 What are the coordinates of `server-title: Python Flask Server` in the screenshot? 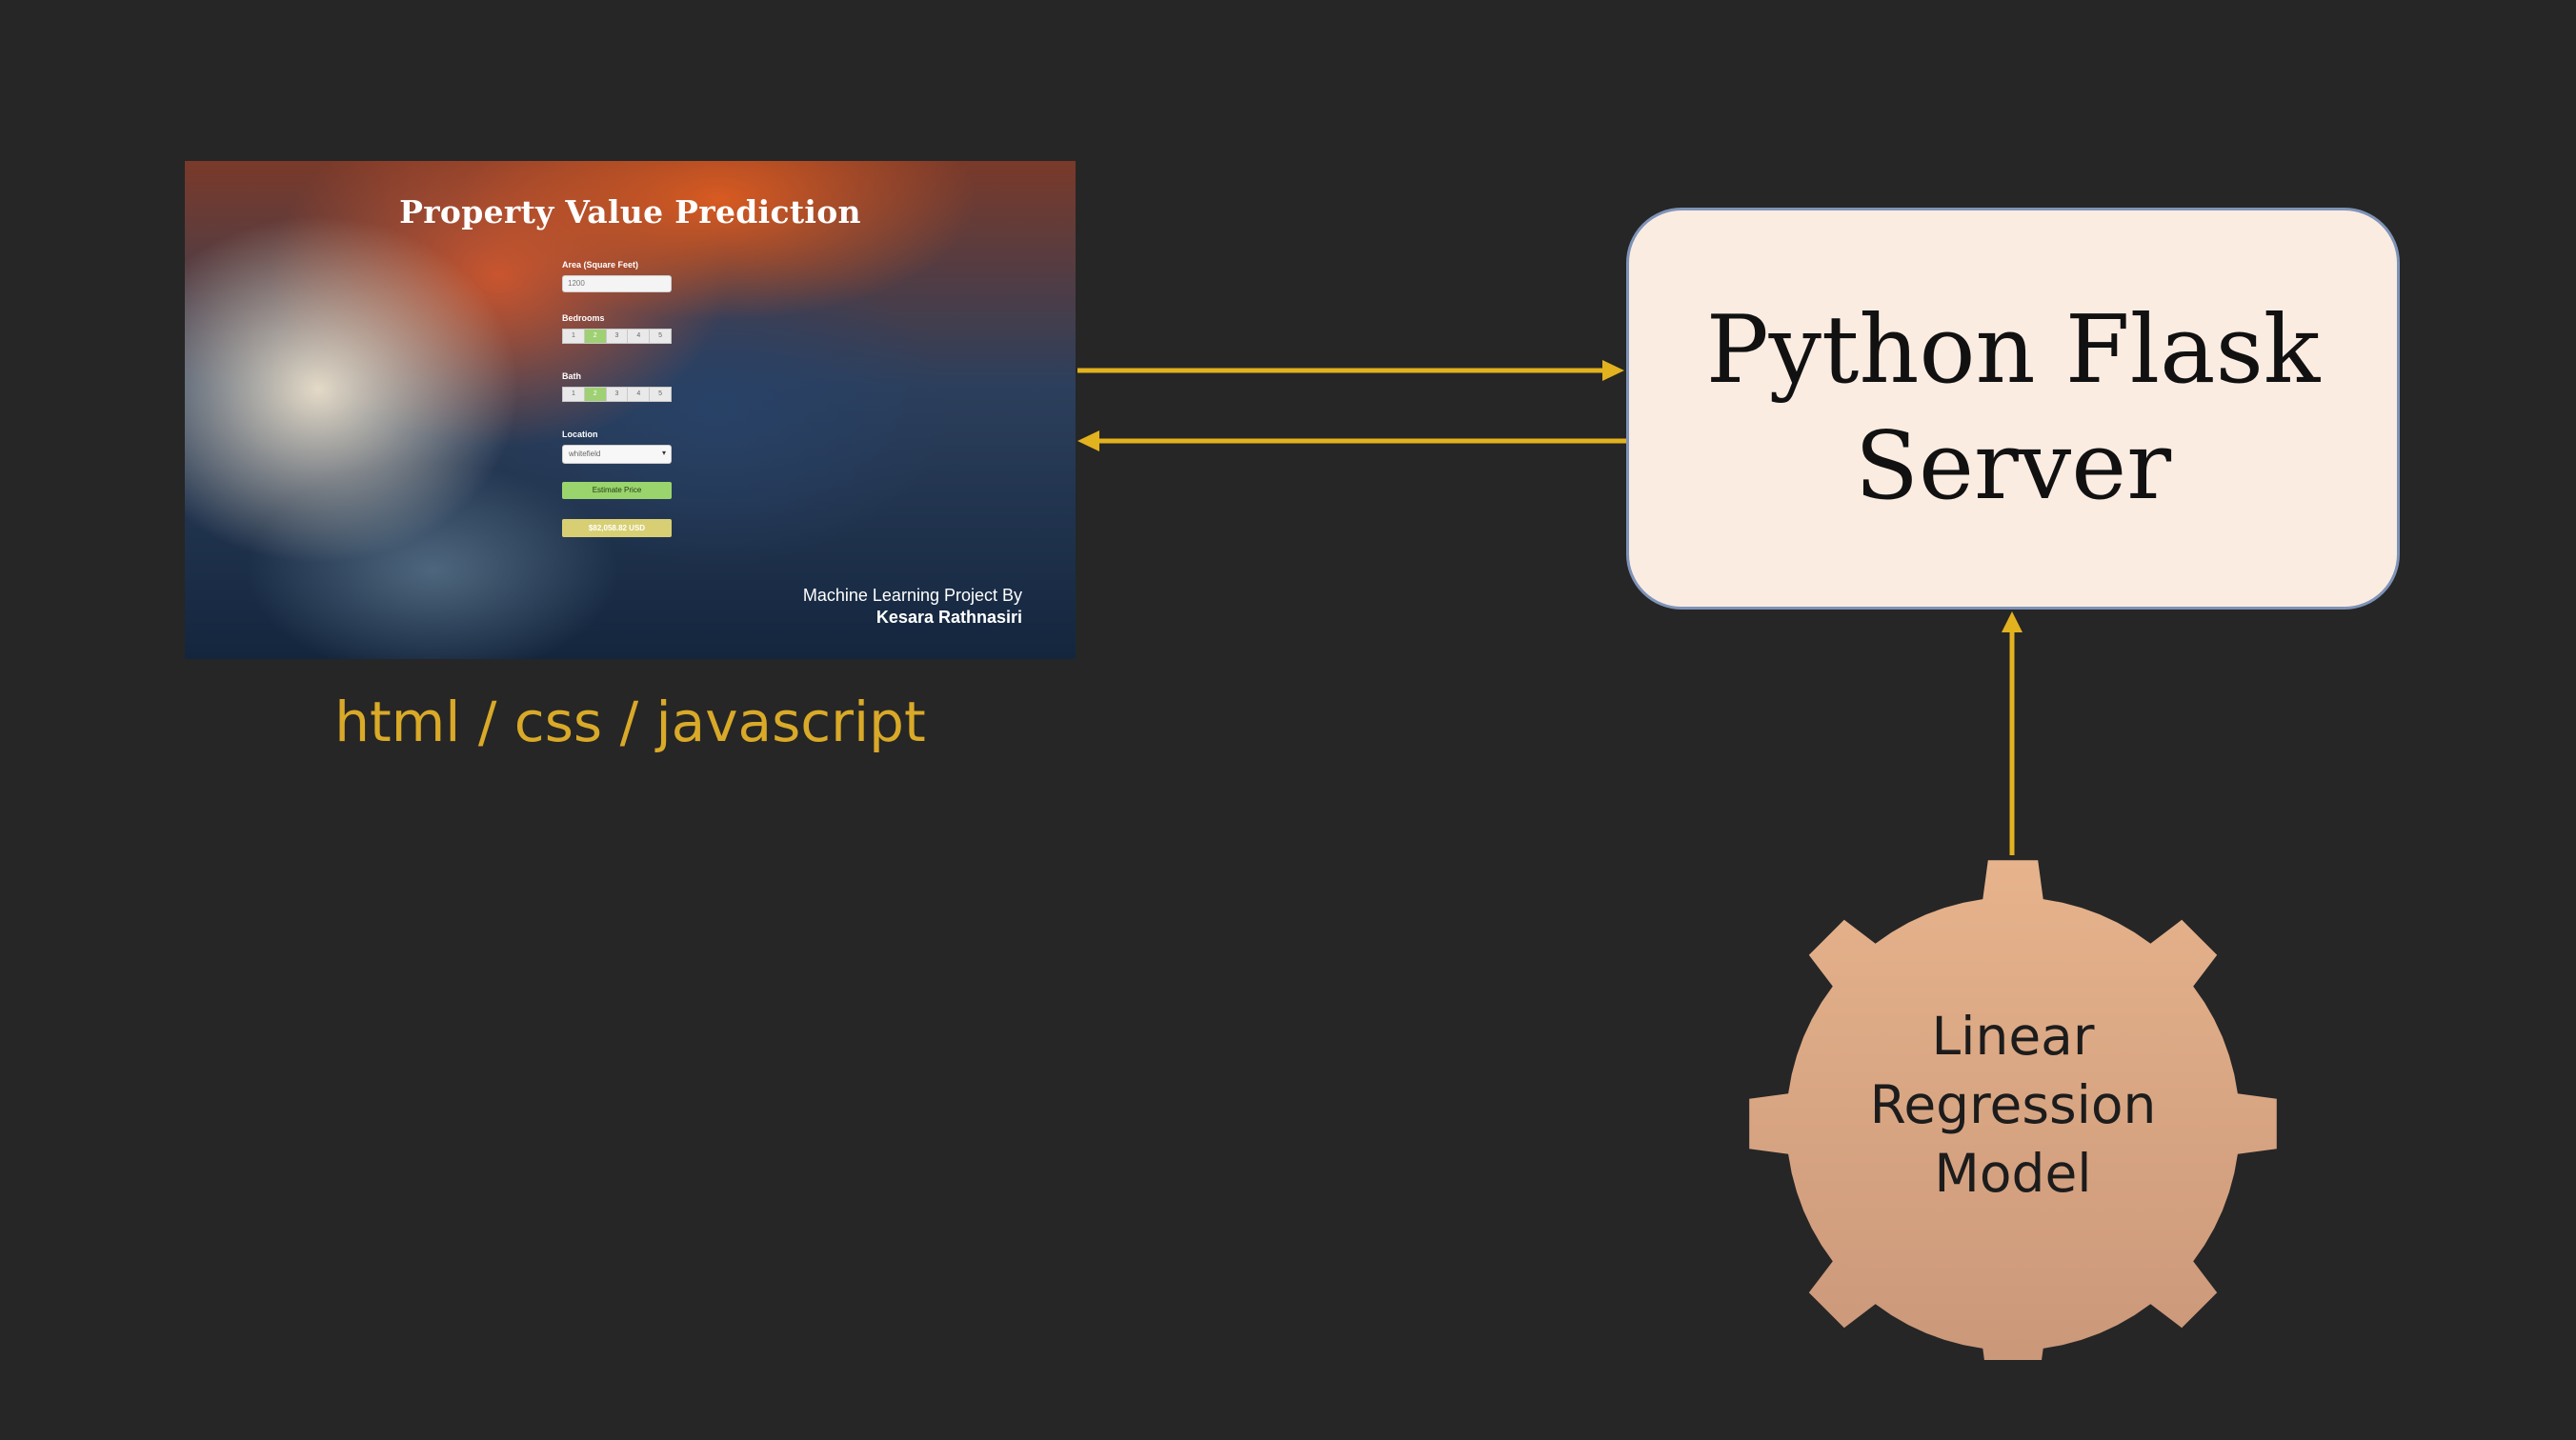 It's located at (2013, 408).